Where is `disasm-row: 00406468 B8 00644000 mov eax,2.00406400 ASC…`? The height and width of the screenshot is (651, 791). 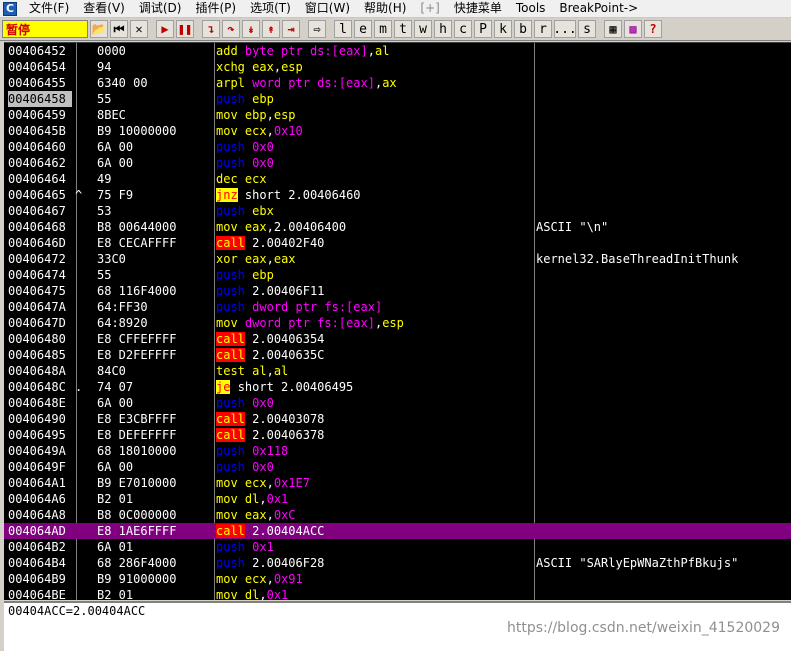
disasm-row: 00406468 B8 00644000 mov eax,2.00406400 ASC… is located at coordinates (397, 227).